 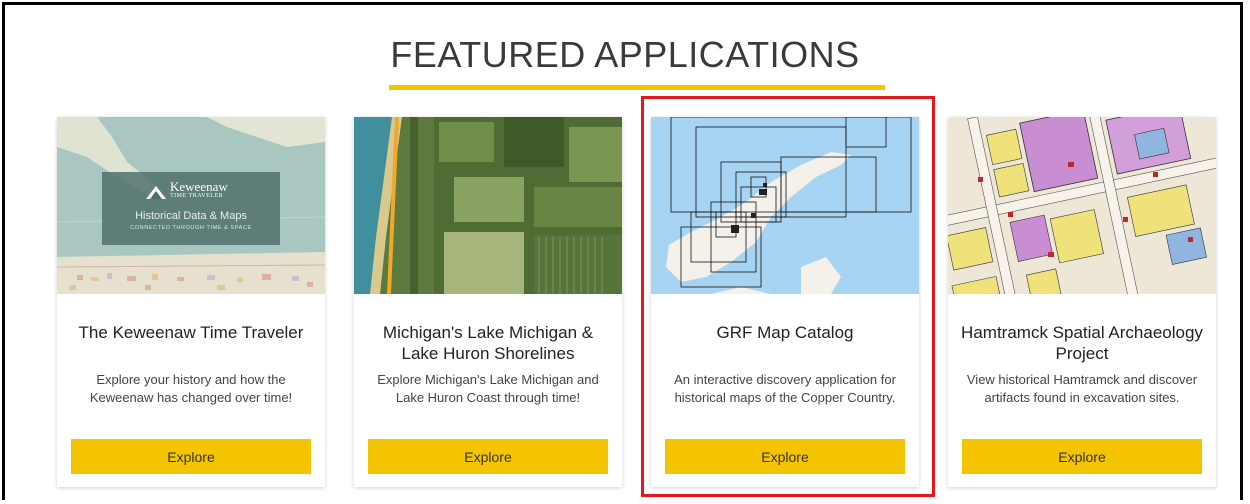 What do you see at coordinates (191, 216) in the screenshot?
I see `keweenaw-tagline: Historical Data & Maps` at bounding box center [191, 216].